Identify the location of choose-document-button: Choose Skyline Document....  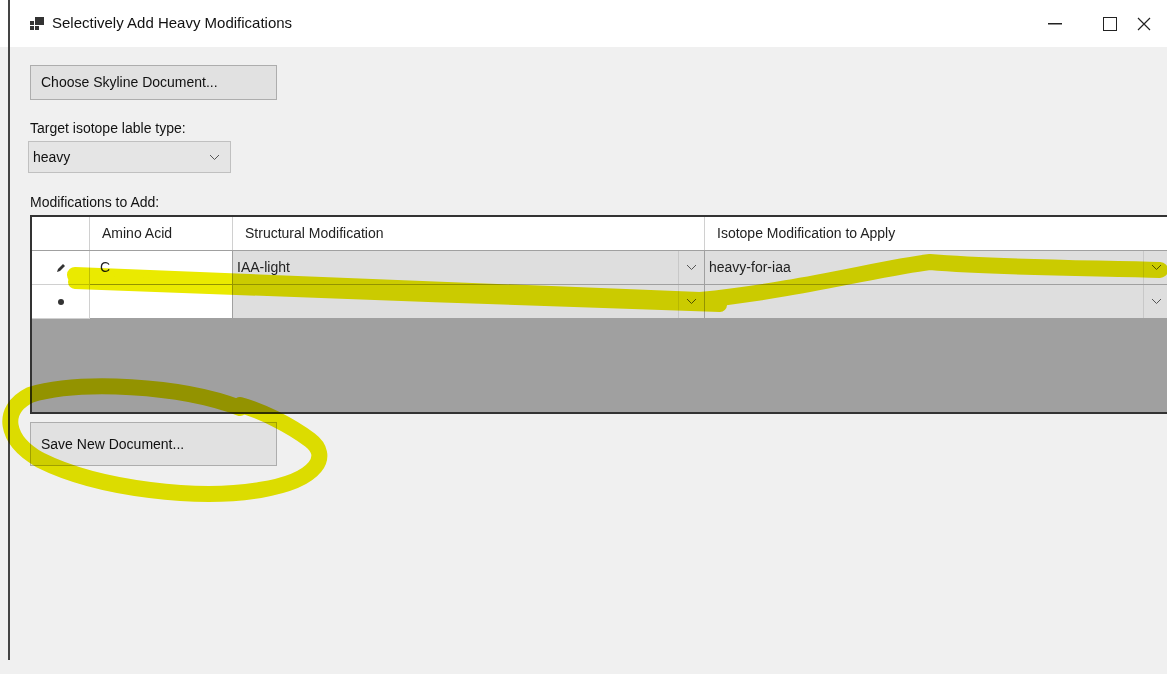
(153, 82).